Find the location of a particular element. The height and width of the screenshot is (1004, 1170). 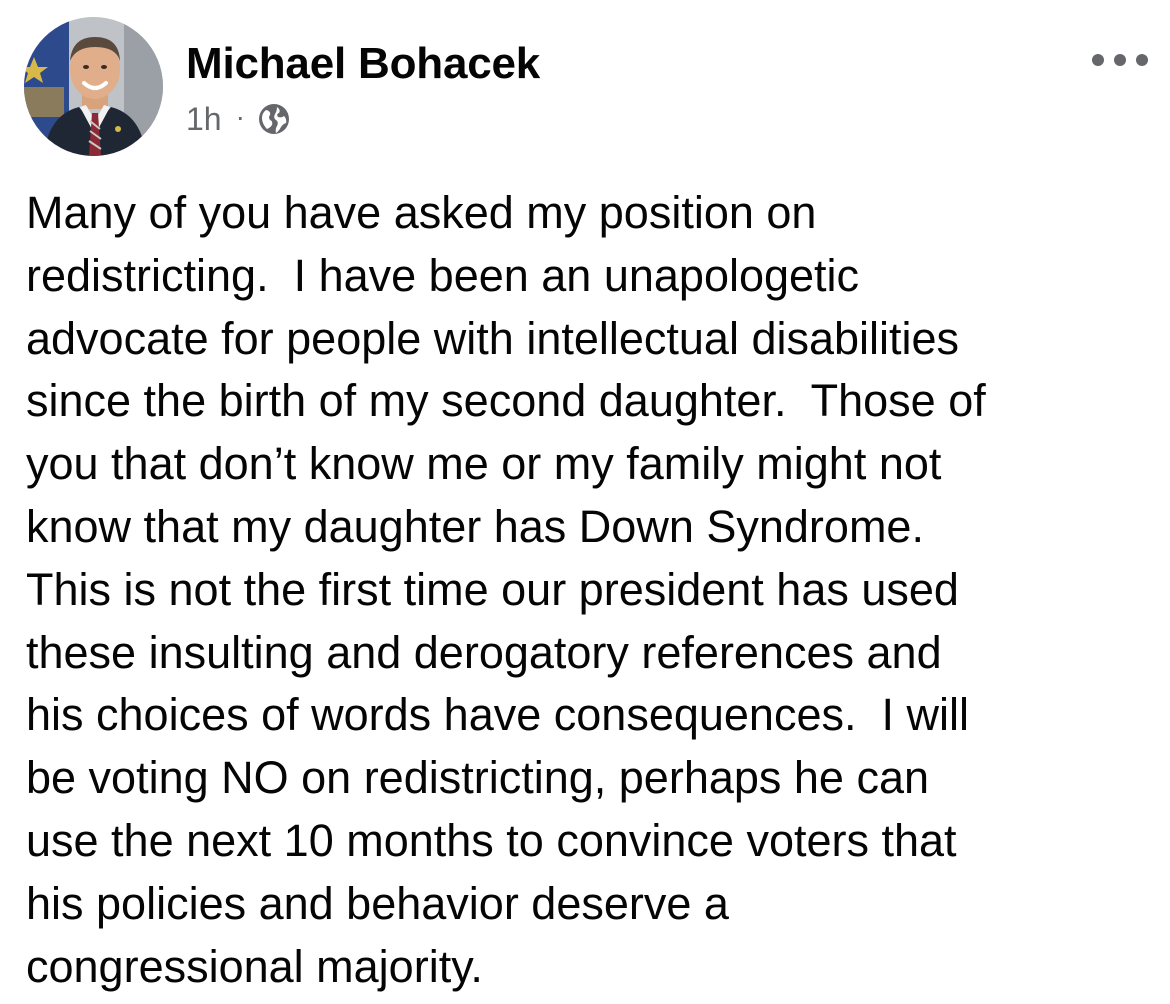

post-text-line: his policies and behavior deserve a is located at coordinates (377, 903).